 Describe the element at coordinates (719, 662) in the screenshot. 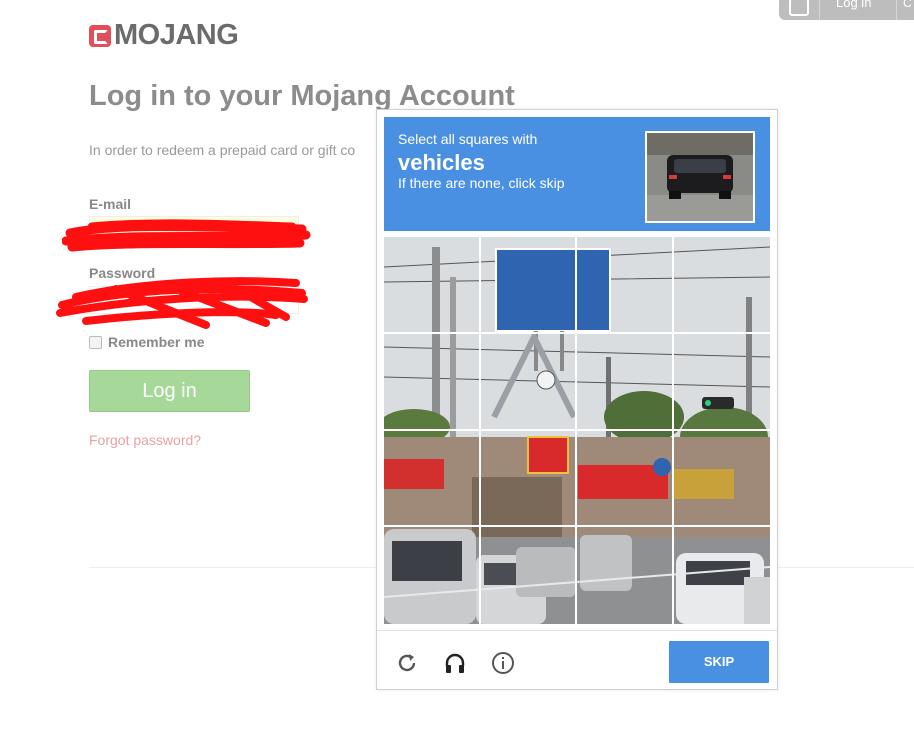

I see `skip-button: SKIP` at that location.